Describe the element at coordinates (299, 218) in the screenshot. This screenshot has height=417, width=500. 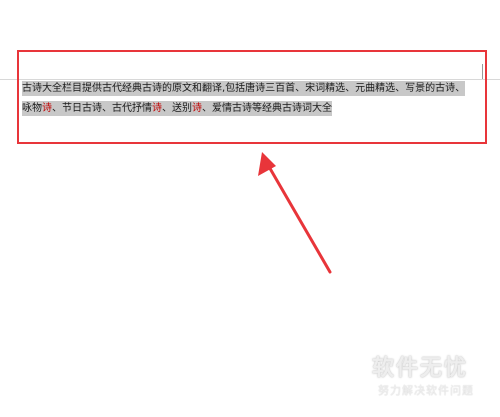
I see `arrow-shaft` at that location.